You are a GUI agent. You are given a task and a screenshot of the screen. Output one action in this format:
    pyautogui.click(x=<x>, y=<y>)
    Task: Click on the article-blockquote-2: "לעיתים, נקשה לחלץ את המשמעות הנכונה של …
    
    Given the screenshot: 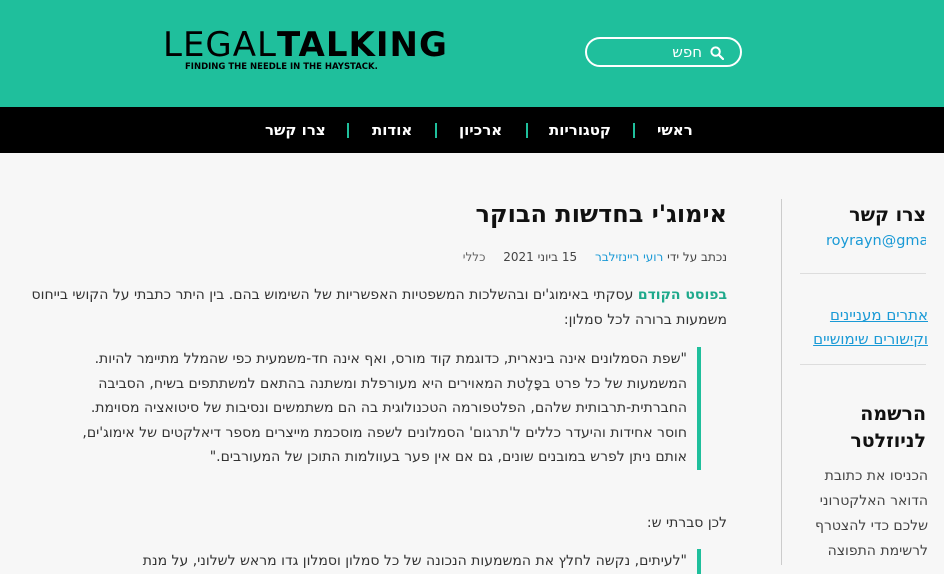 What is the action you would take?
    pyautogui.click(x=388, y=561)
    